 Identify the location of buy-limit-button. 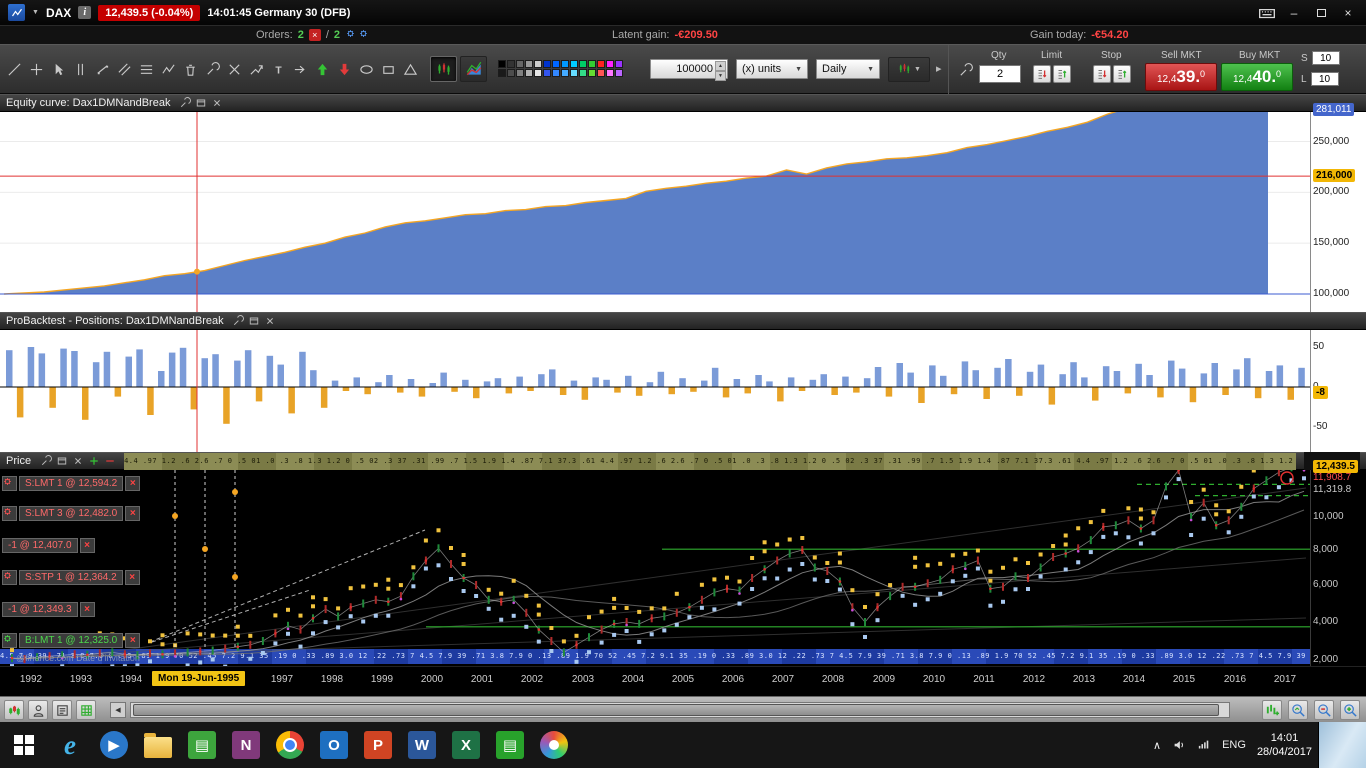
(1062, 74).